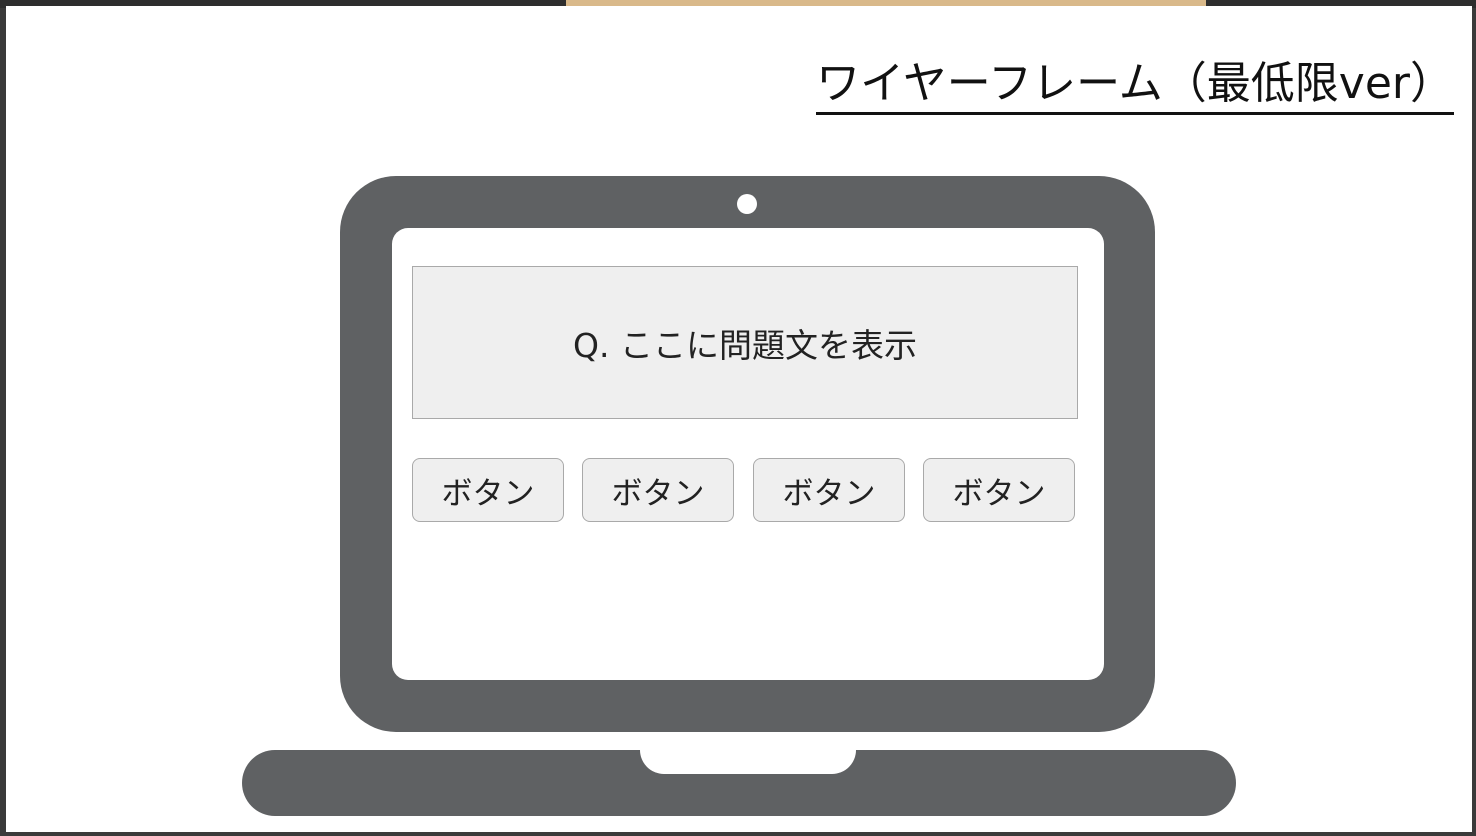  What do you see at coordinates (829, 490) in the screenshot?
I see `answer-button-3: ボタン` at bounding box center [829, 490].